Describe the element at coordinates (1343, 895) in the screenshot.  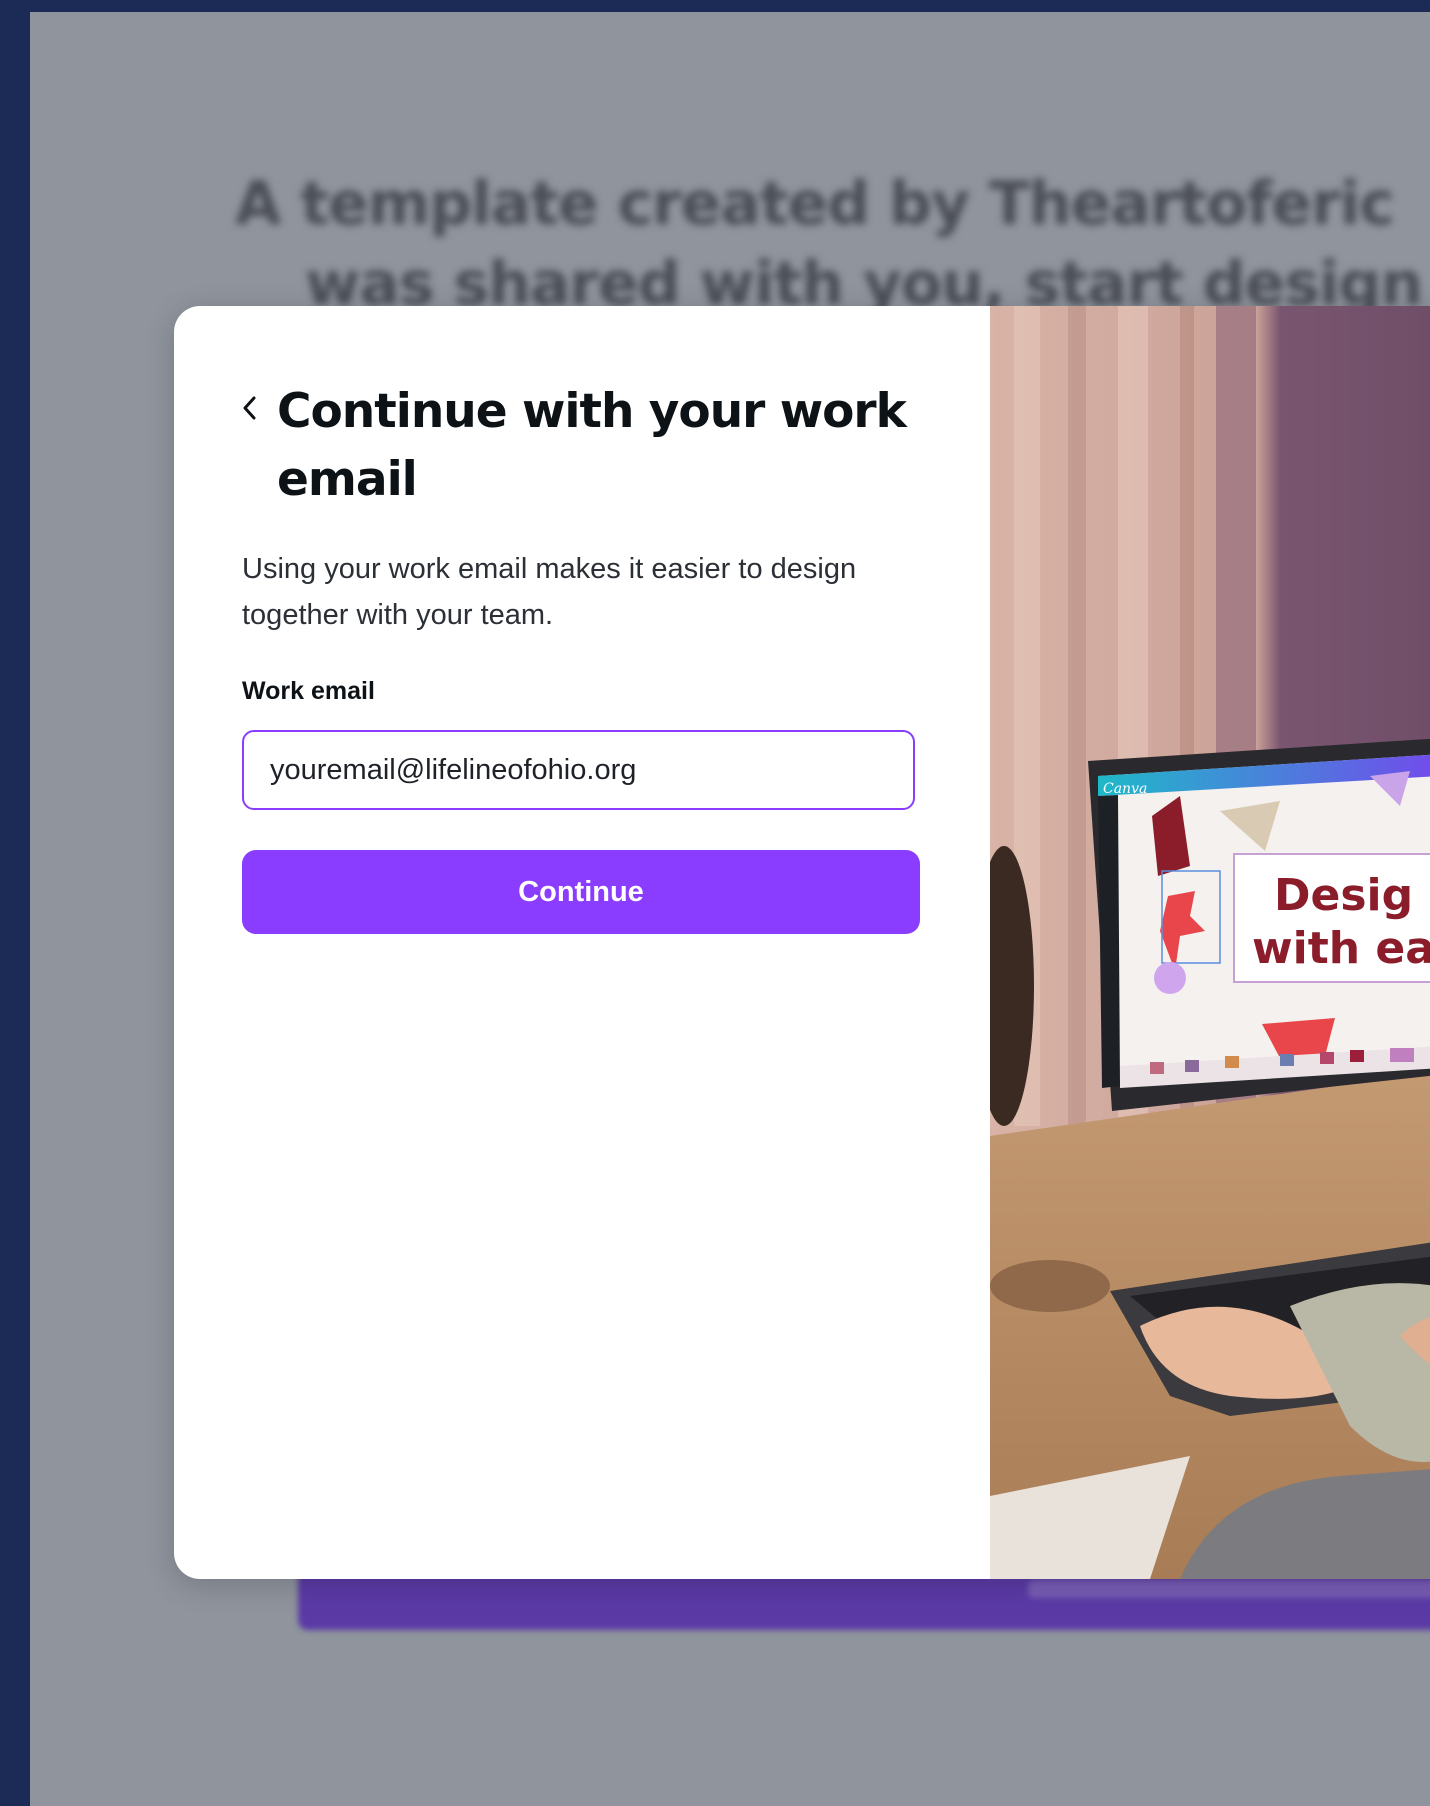
I see `design-headline-line1: Desig` at that location.